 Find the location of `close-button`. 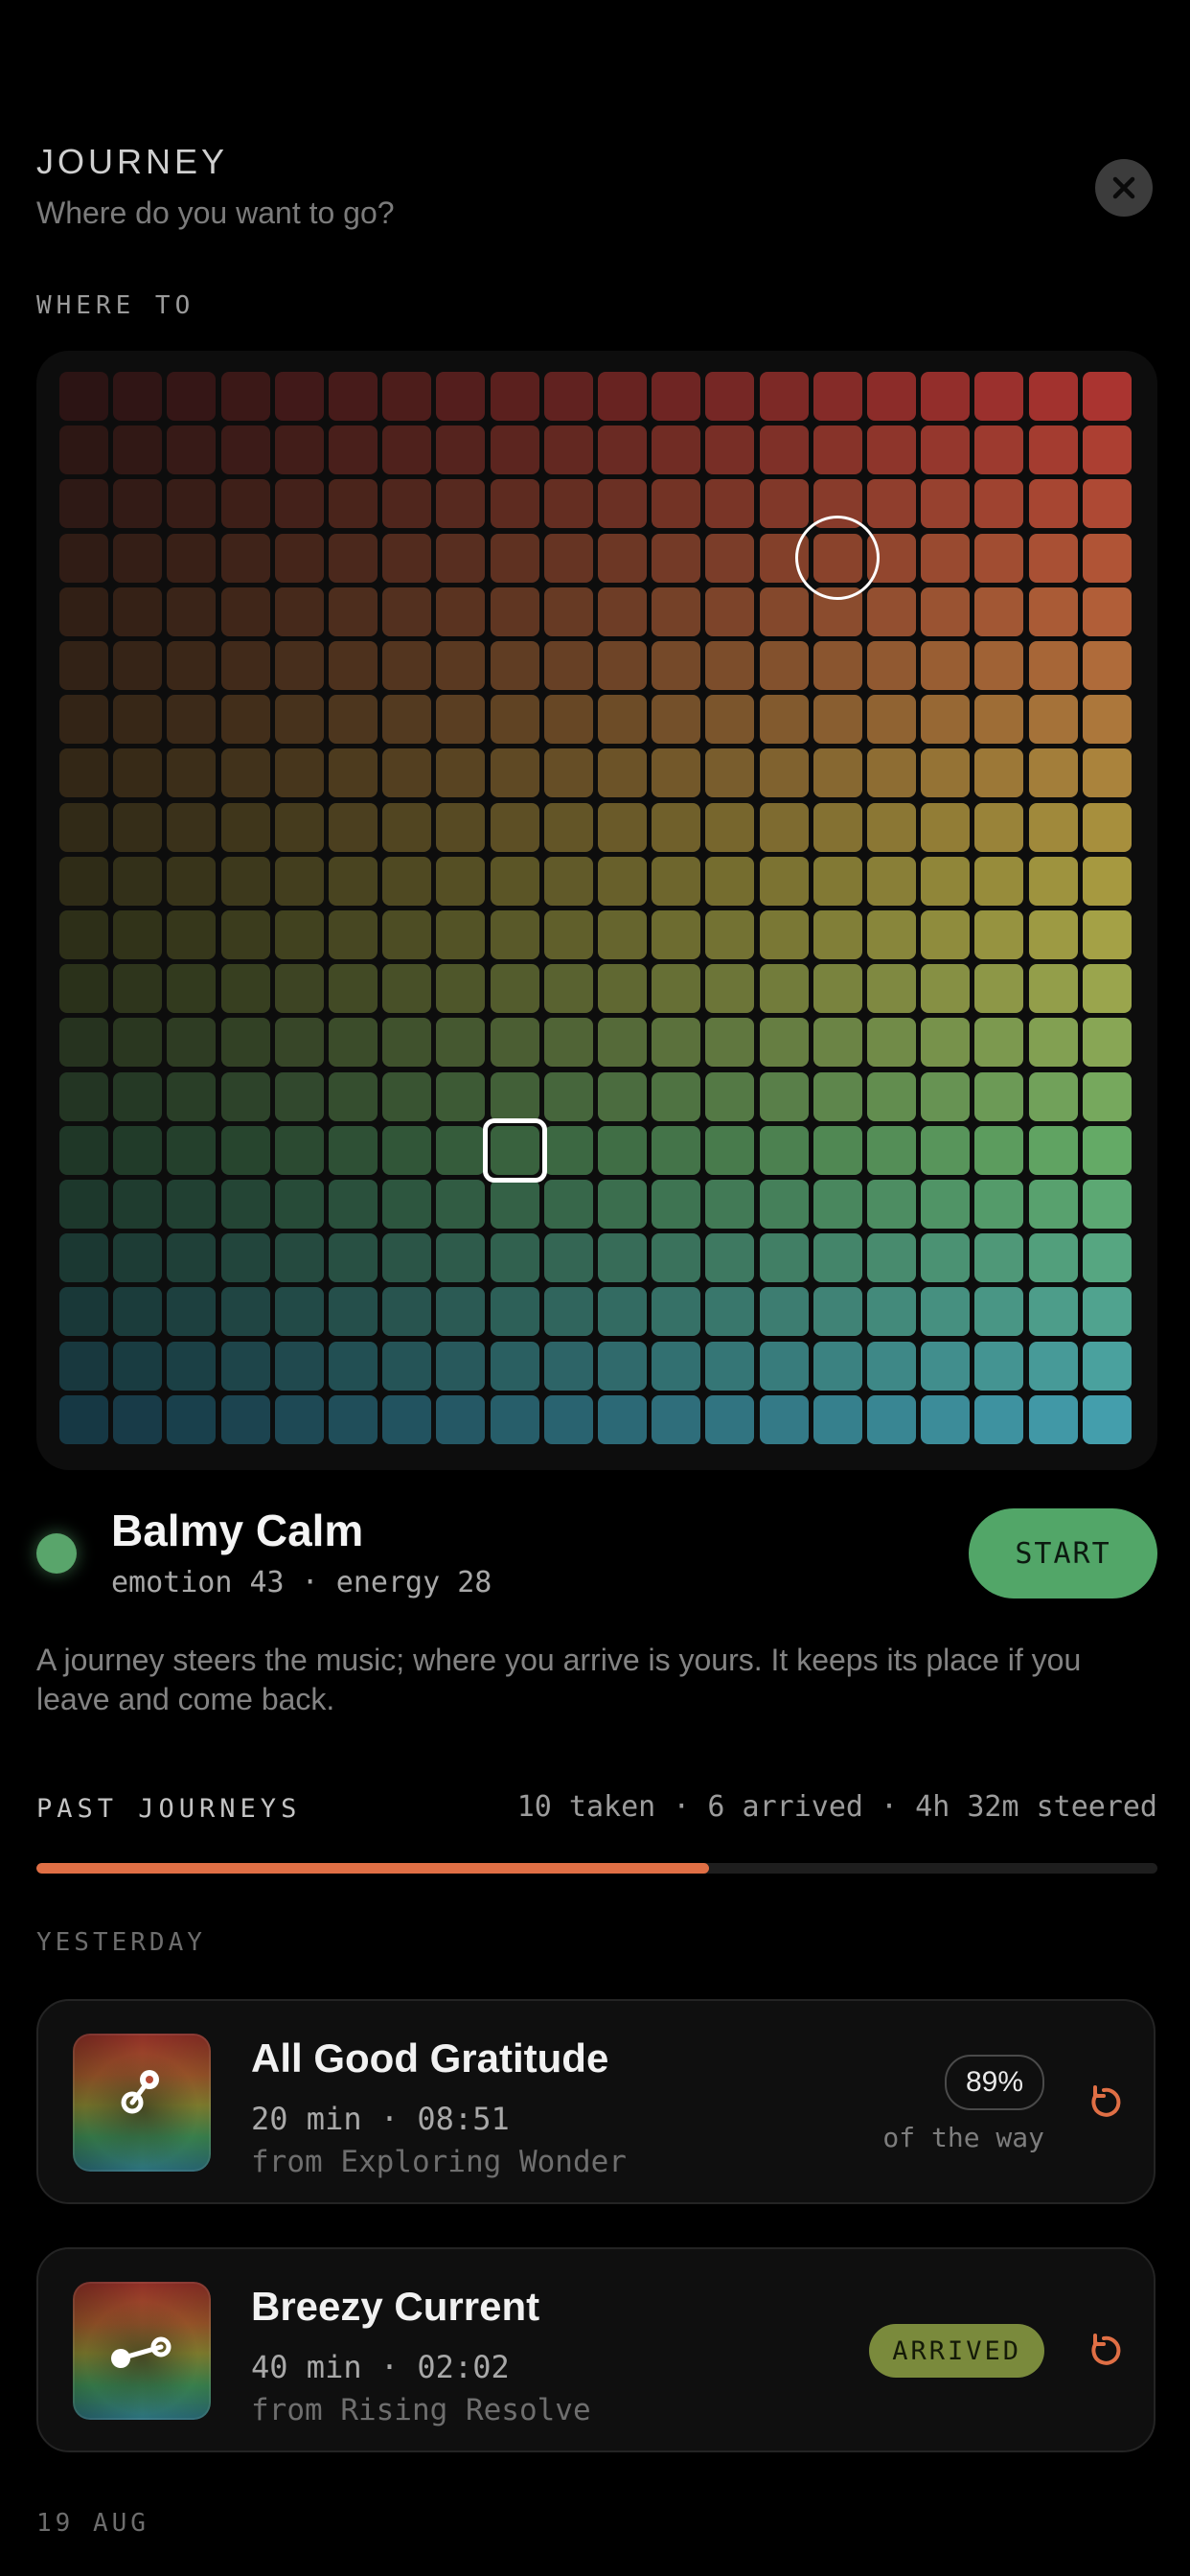

close-button is located at coordinates (1124, 188).